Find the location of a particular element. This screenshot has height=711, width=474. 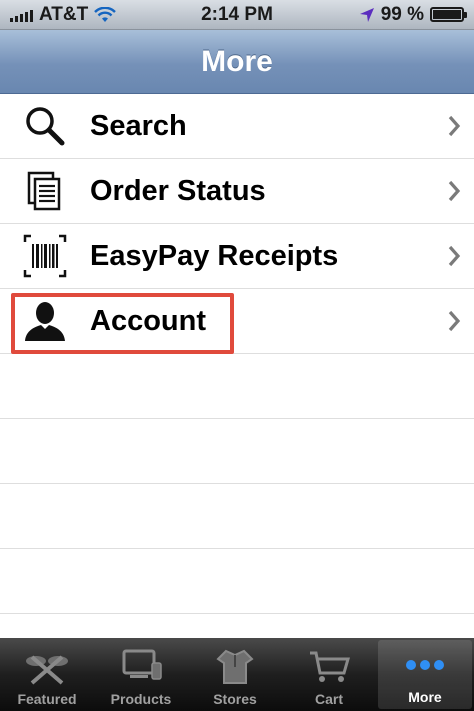

tab-cart: Cart is located at coordinates (329, 674).